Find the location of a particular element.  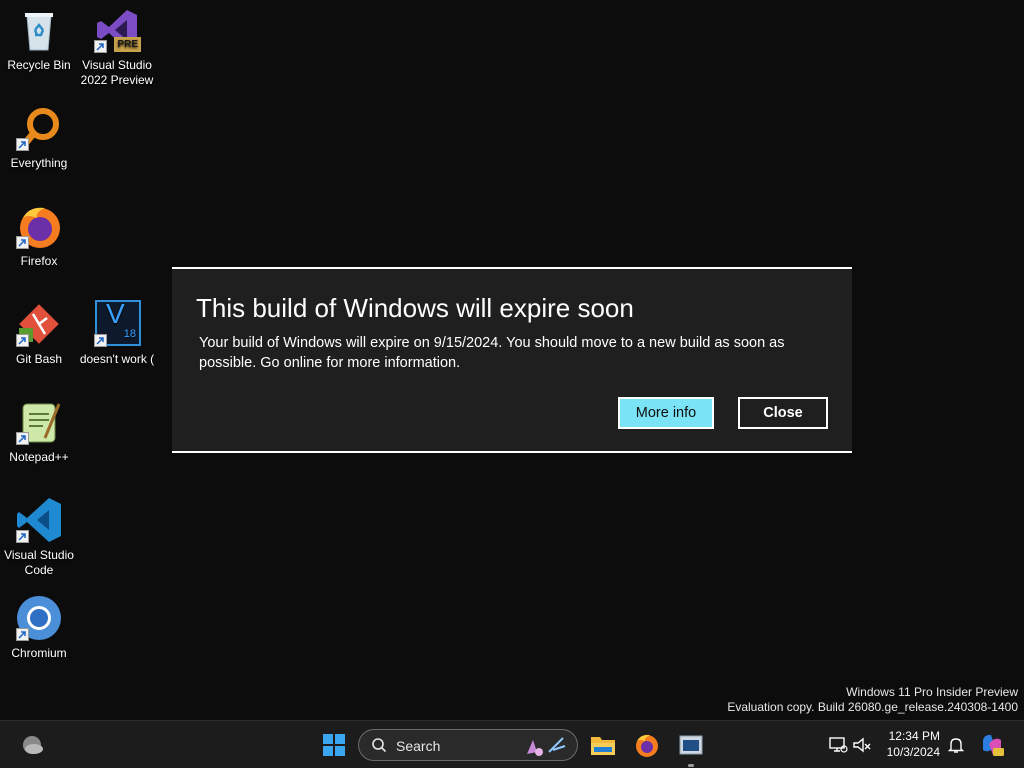

recycle-bin-icon is located at coordinates (39, 30).